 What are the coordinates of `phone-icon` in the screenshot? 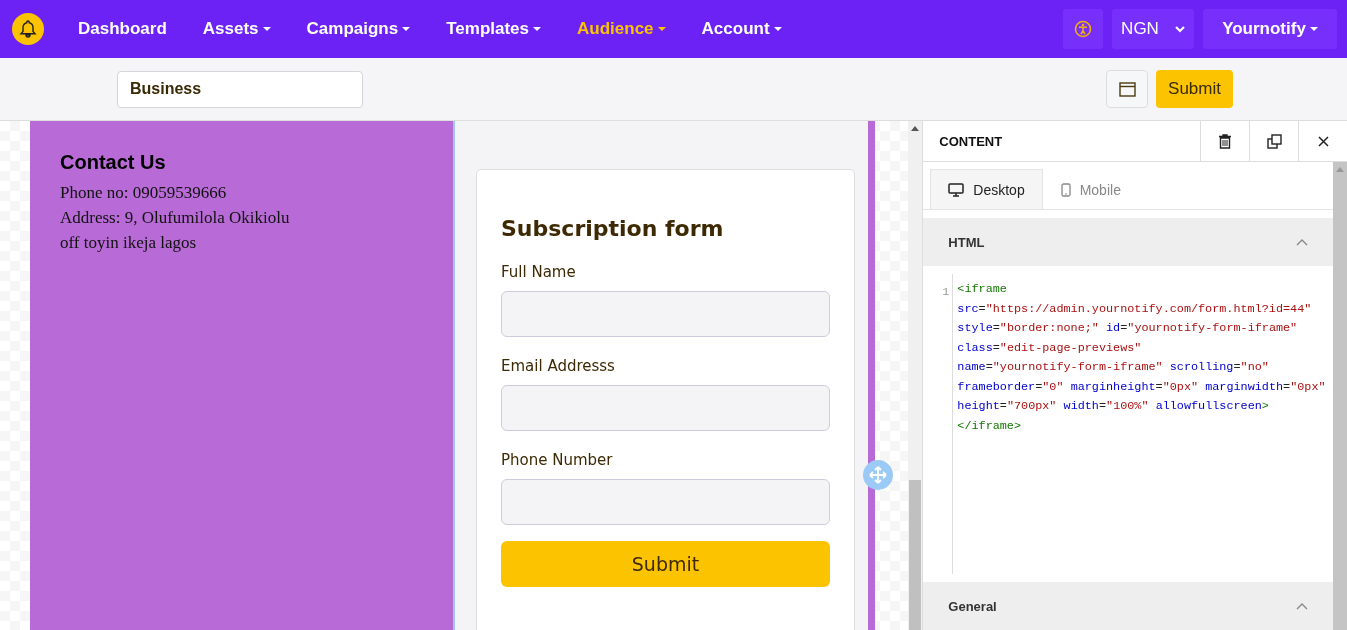 It's located at (1065, 189).